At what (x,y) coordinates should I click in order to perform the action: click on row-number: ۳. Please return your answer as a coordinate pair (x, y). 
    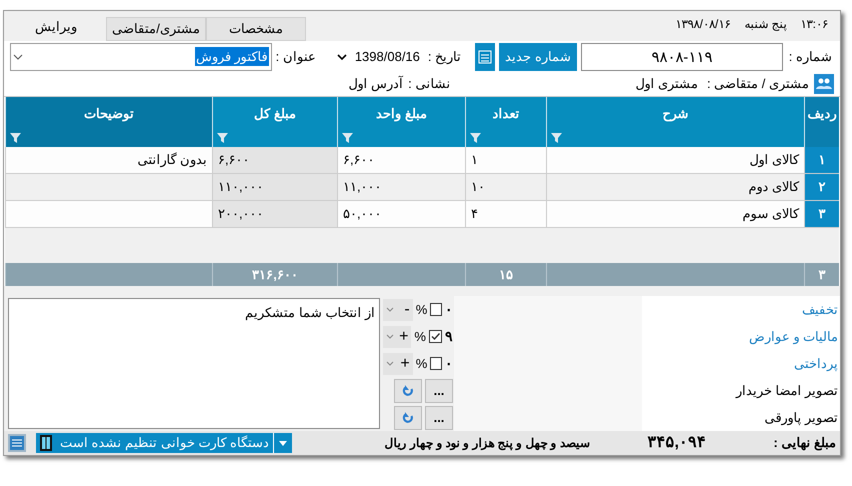
    Looking at the image, I should click on (821, 214).